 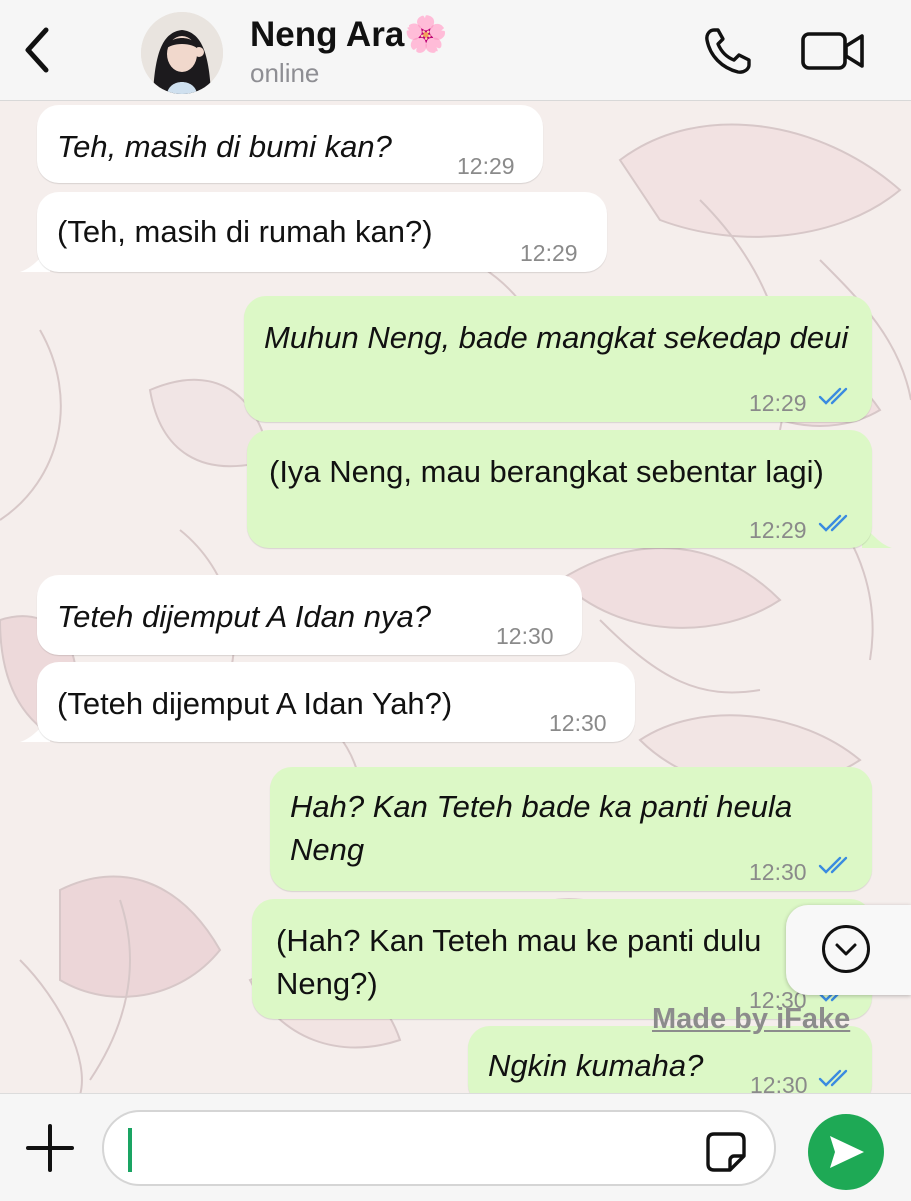 I want to click on contact-name: Neng Ara🌸, so click(x=349, y=34).